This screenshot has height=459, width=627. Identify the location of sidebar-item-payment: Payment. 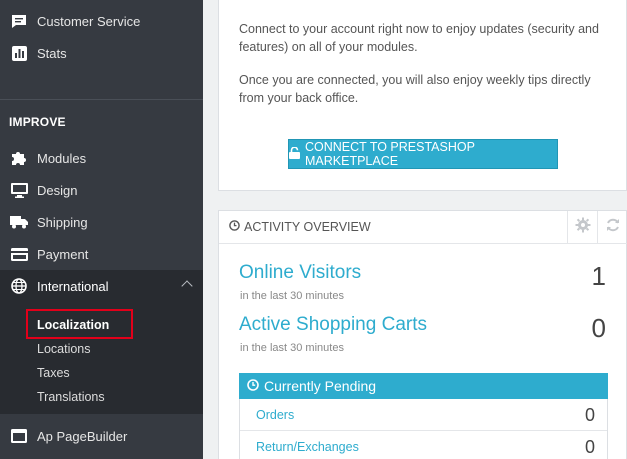
(101, 254).